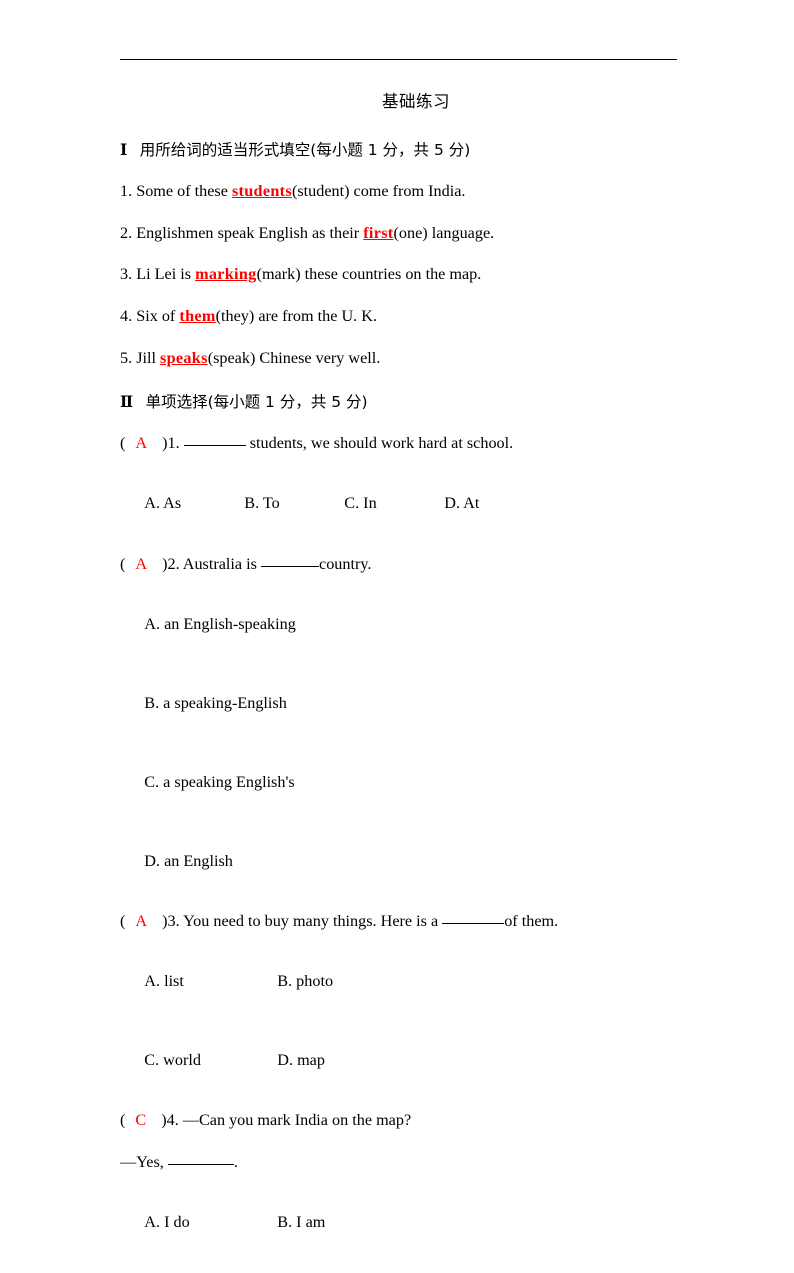  What do you see at coordinates (248, 232) in the screenshot?
I see `question-text-before: Englishmen speak English as their` at bounding box center [248, 232].